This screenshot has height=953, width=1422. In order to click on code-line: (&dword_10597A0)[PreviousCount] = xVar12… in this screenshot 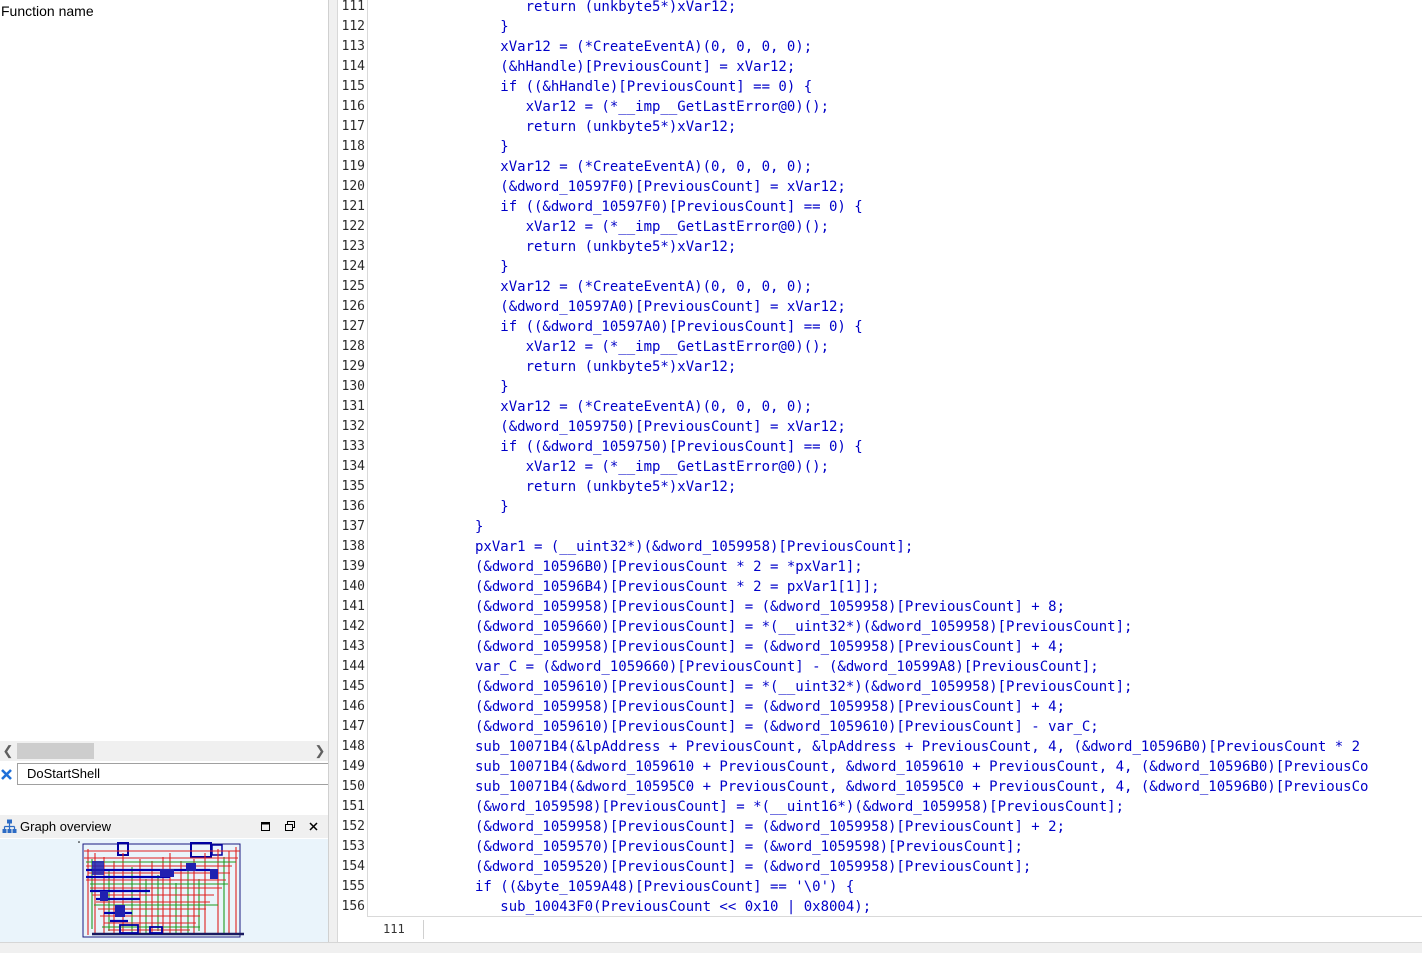, I will do `click(660, 307)`.